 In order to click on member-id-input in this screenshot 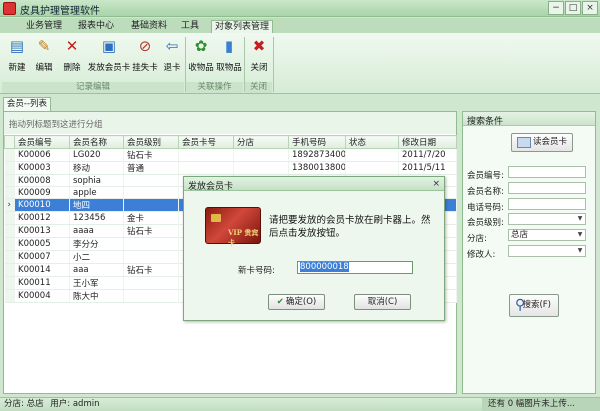, I will do `click(547, 172)`.